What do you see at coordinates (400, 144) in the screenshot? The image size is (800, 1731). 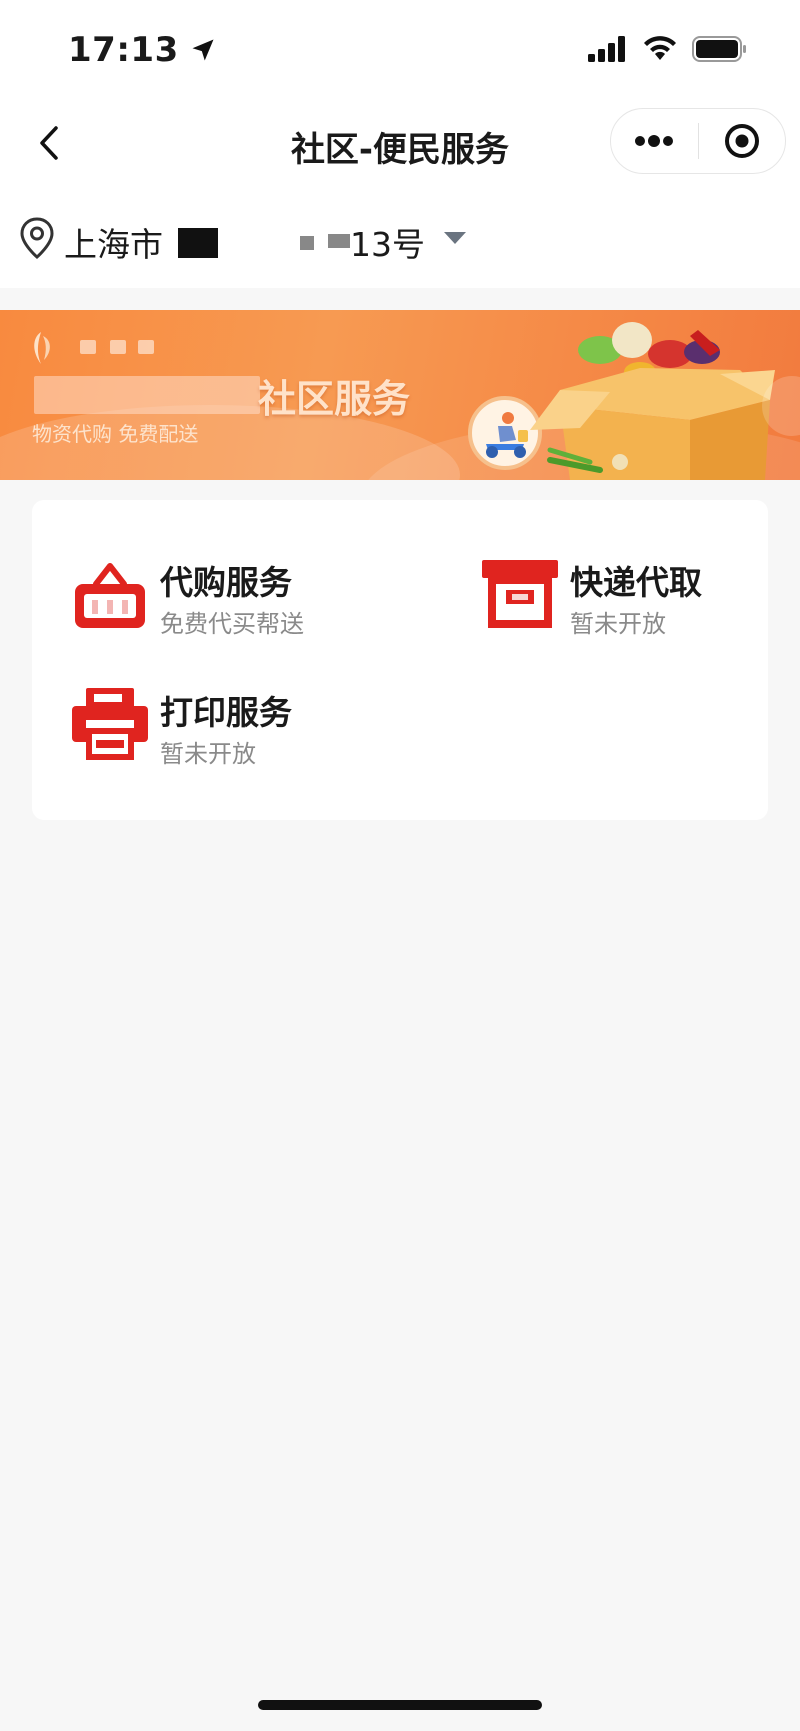 I see `nav-bar: 社区-便民服务` at bounding box center [400, 144].